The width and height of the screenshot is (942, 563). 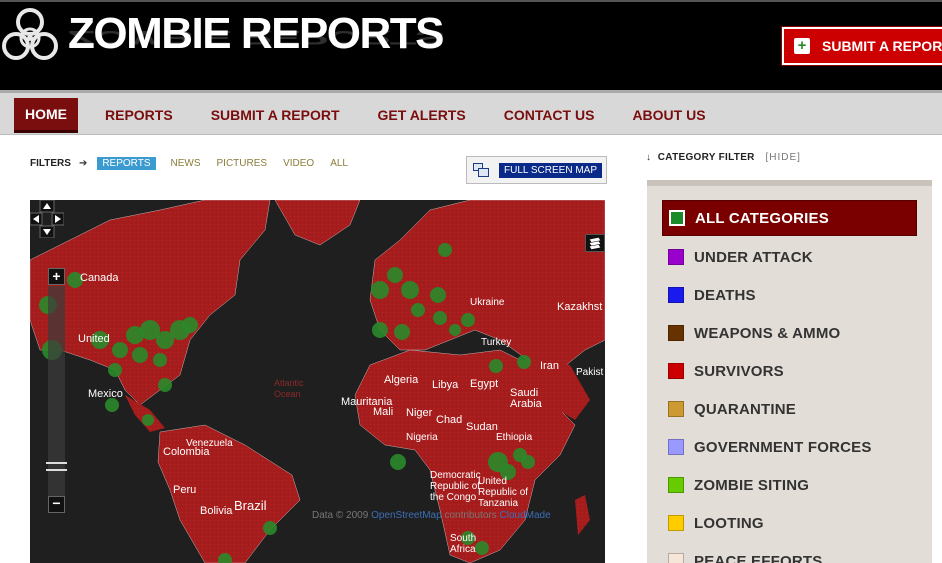 What do you see at coordinates (484, 384) in the screenshot?
I see `map-label-egypt: Egypt` at bounding box center [484, 384].